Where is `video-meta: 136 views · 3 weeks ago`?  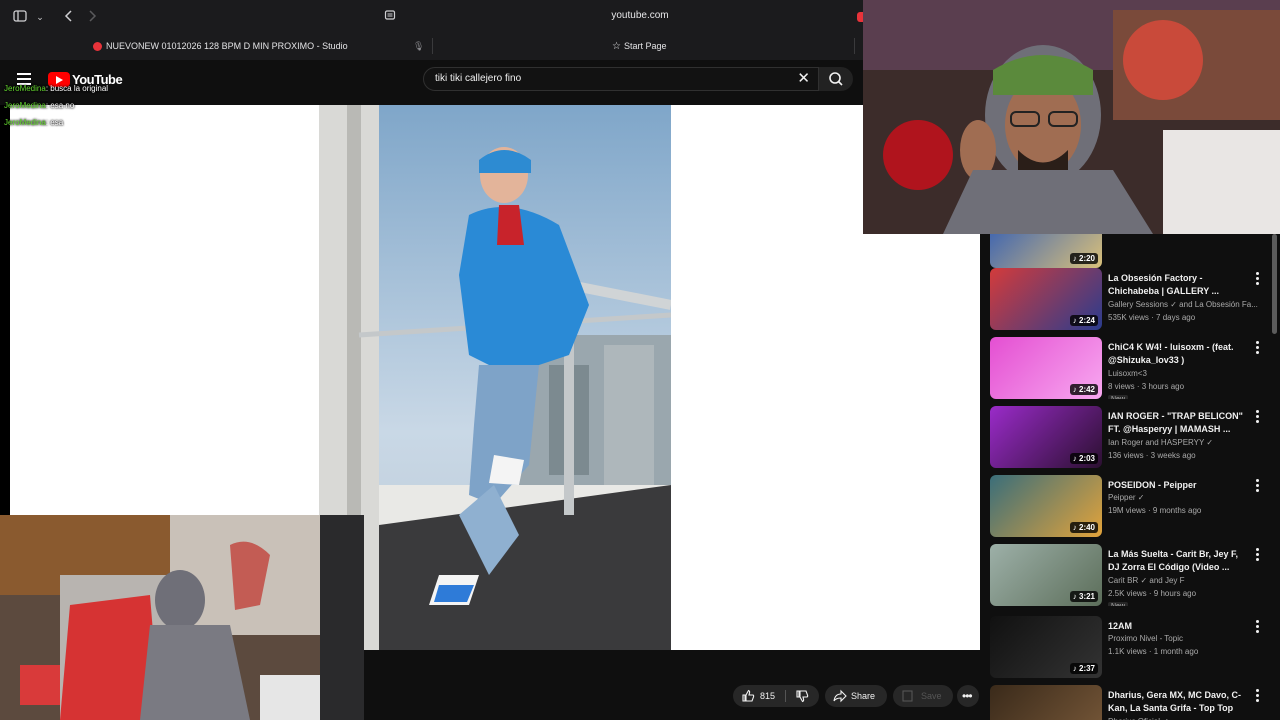 video-meta: 136 views · 3 weeks ago is located at coordinates (1152, 455).